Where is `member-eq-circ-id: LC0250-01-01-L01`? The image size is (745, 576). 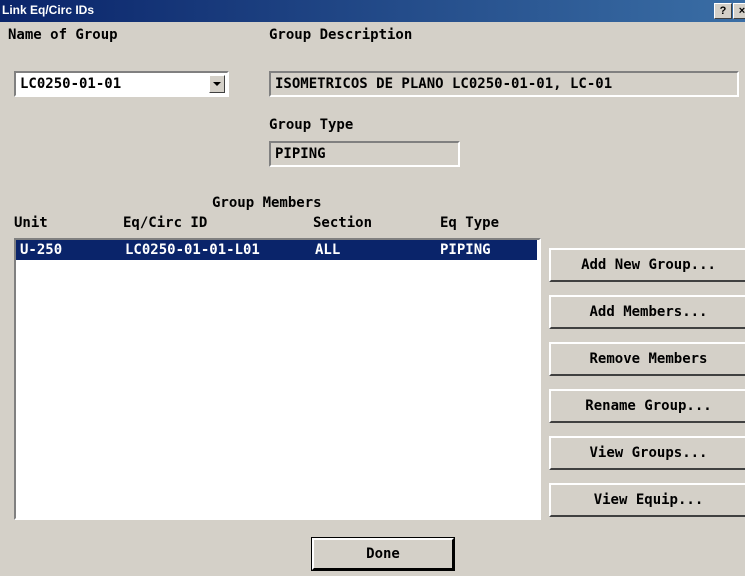 member-eq-circ-id: LC0250-01-01-L01 is located at coordinates (192, 250).